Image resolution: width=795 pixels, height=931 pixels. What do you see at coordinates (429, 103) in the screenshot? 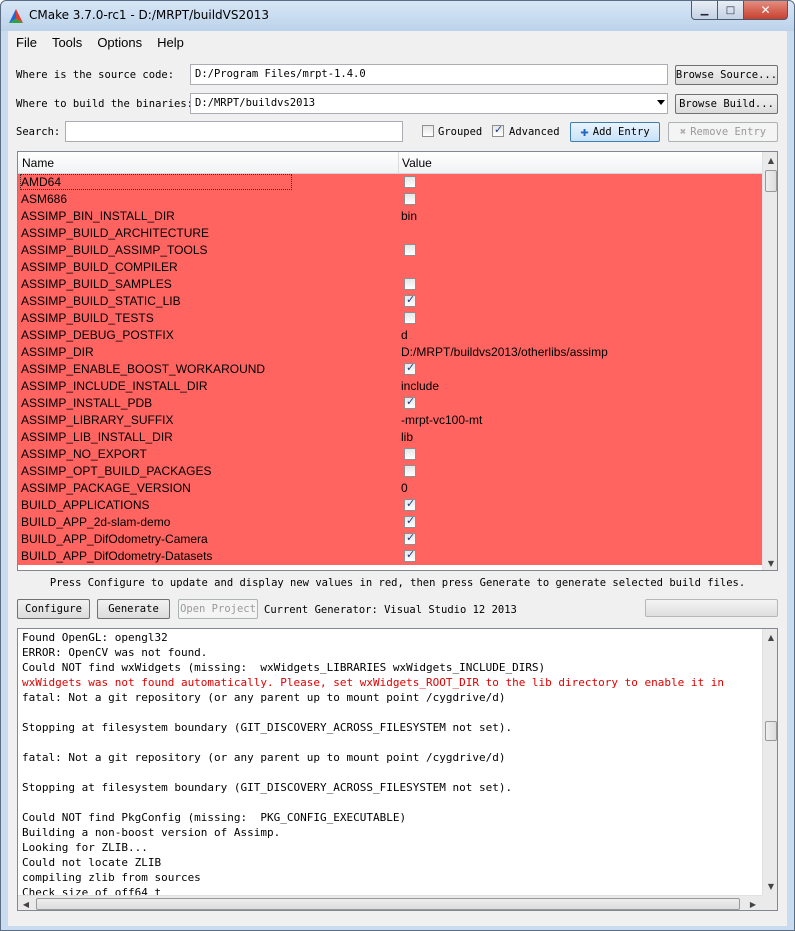
I see `build-path-combo: D:/MRPT/buildvs2013` at bounding box center [429, 103].